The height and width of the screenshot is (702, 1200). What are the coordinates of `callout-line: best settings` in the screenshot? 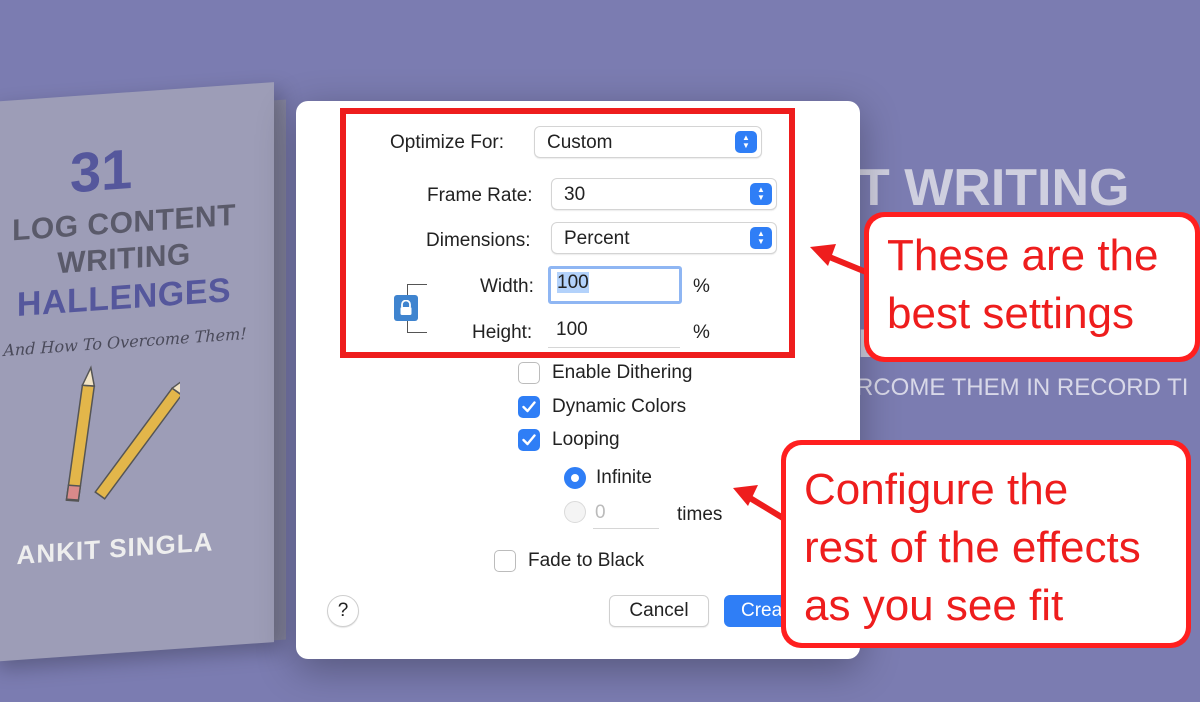 It's located at (1011, 313).